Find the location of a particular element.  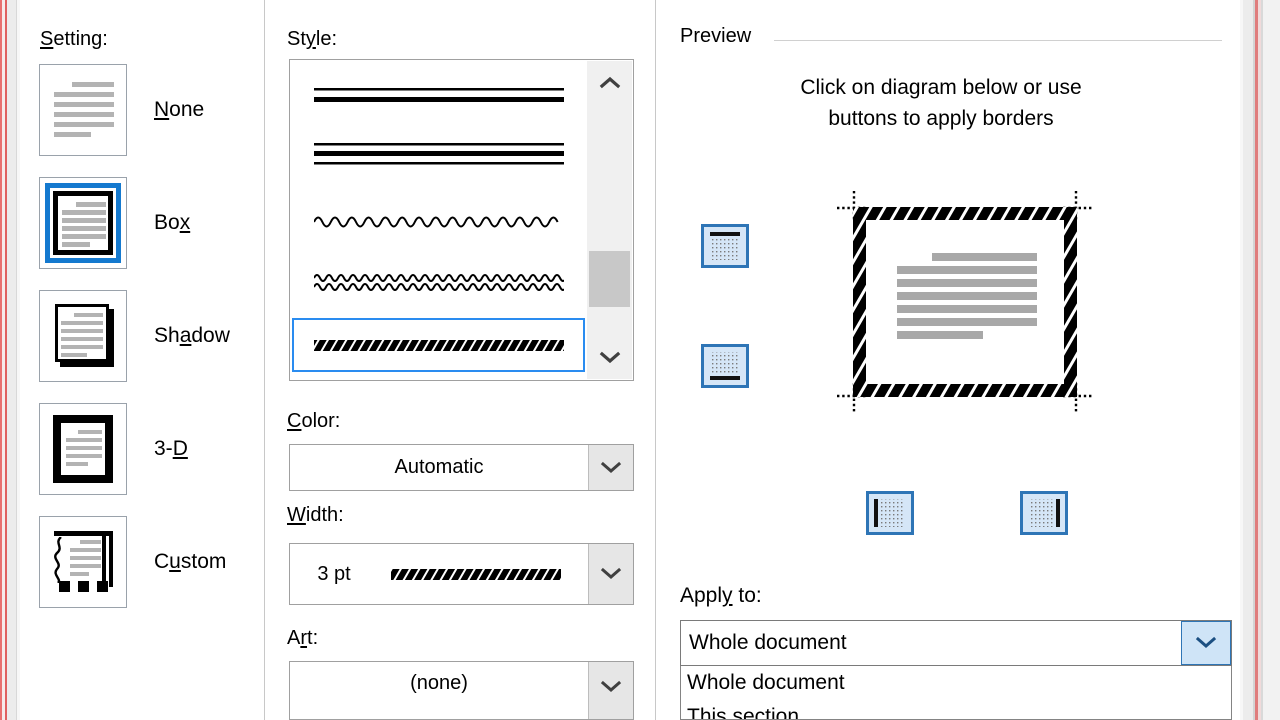

setting-item-none: None is located at coordinates (151, 110).